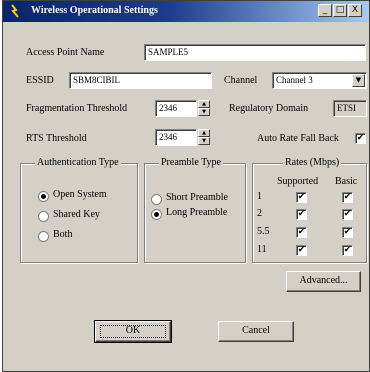 The height and width of the screenshot is (372, 370). What do you see at coordinates (301, 250) in the screenshot?
I see `rate-11-supported-checkbox: ✔` at bounding box center [301, 250].